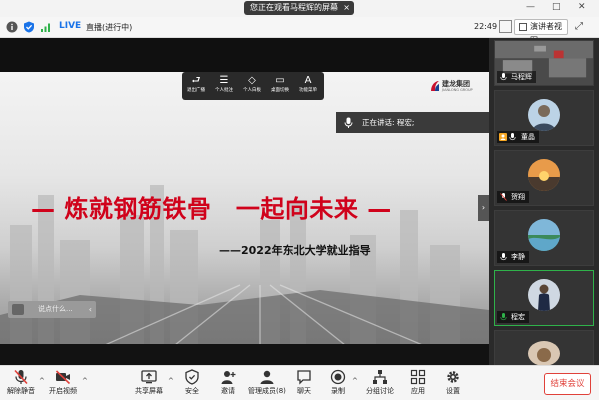 The width and height of the screenshot is (599, 400). I want to click on whiteboard-icon: ◇, so click(252, 80).